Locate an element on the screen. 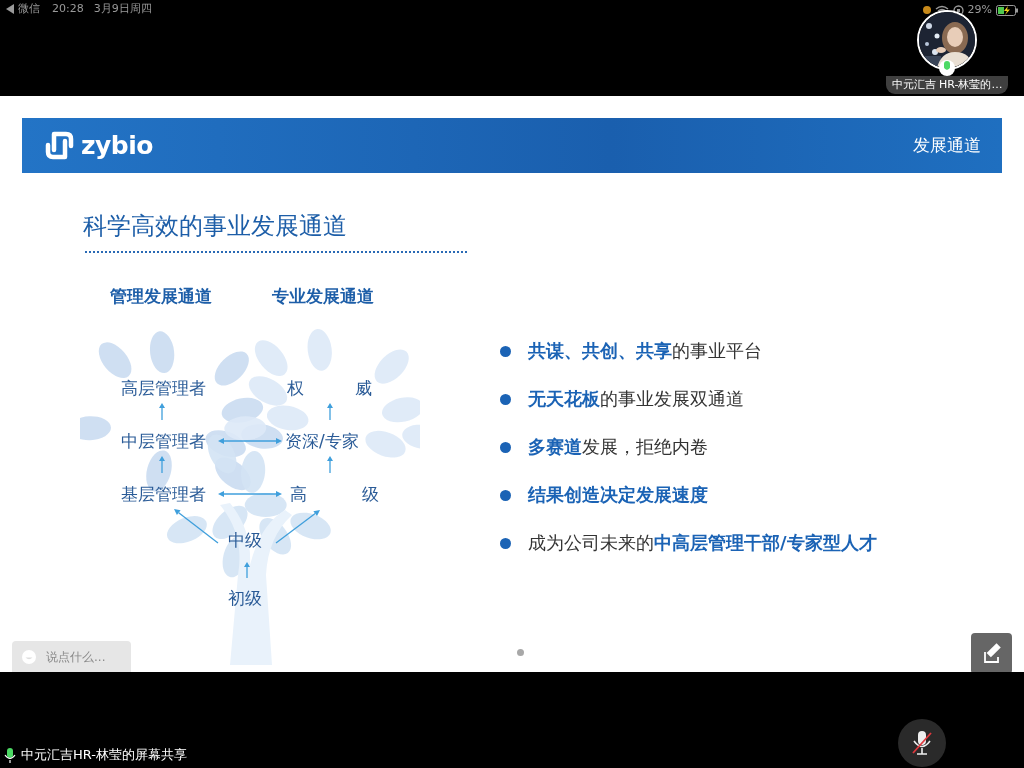 This screenshot has height=768, width=1024. node-label: 高 级 is located at coordinates (335, 494).